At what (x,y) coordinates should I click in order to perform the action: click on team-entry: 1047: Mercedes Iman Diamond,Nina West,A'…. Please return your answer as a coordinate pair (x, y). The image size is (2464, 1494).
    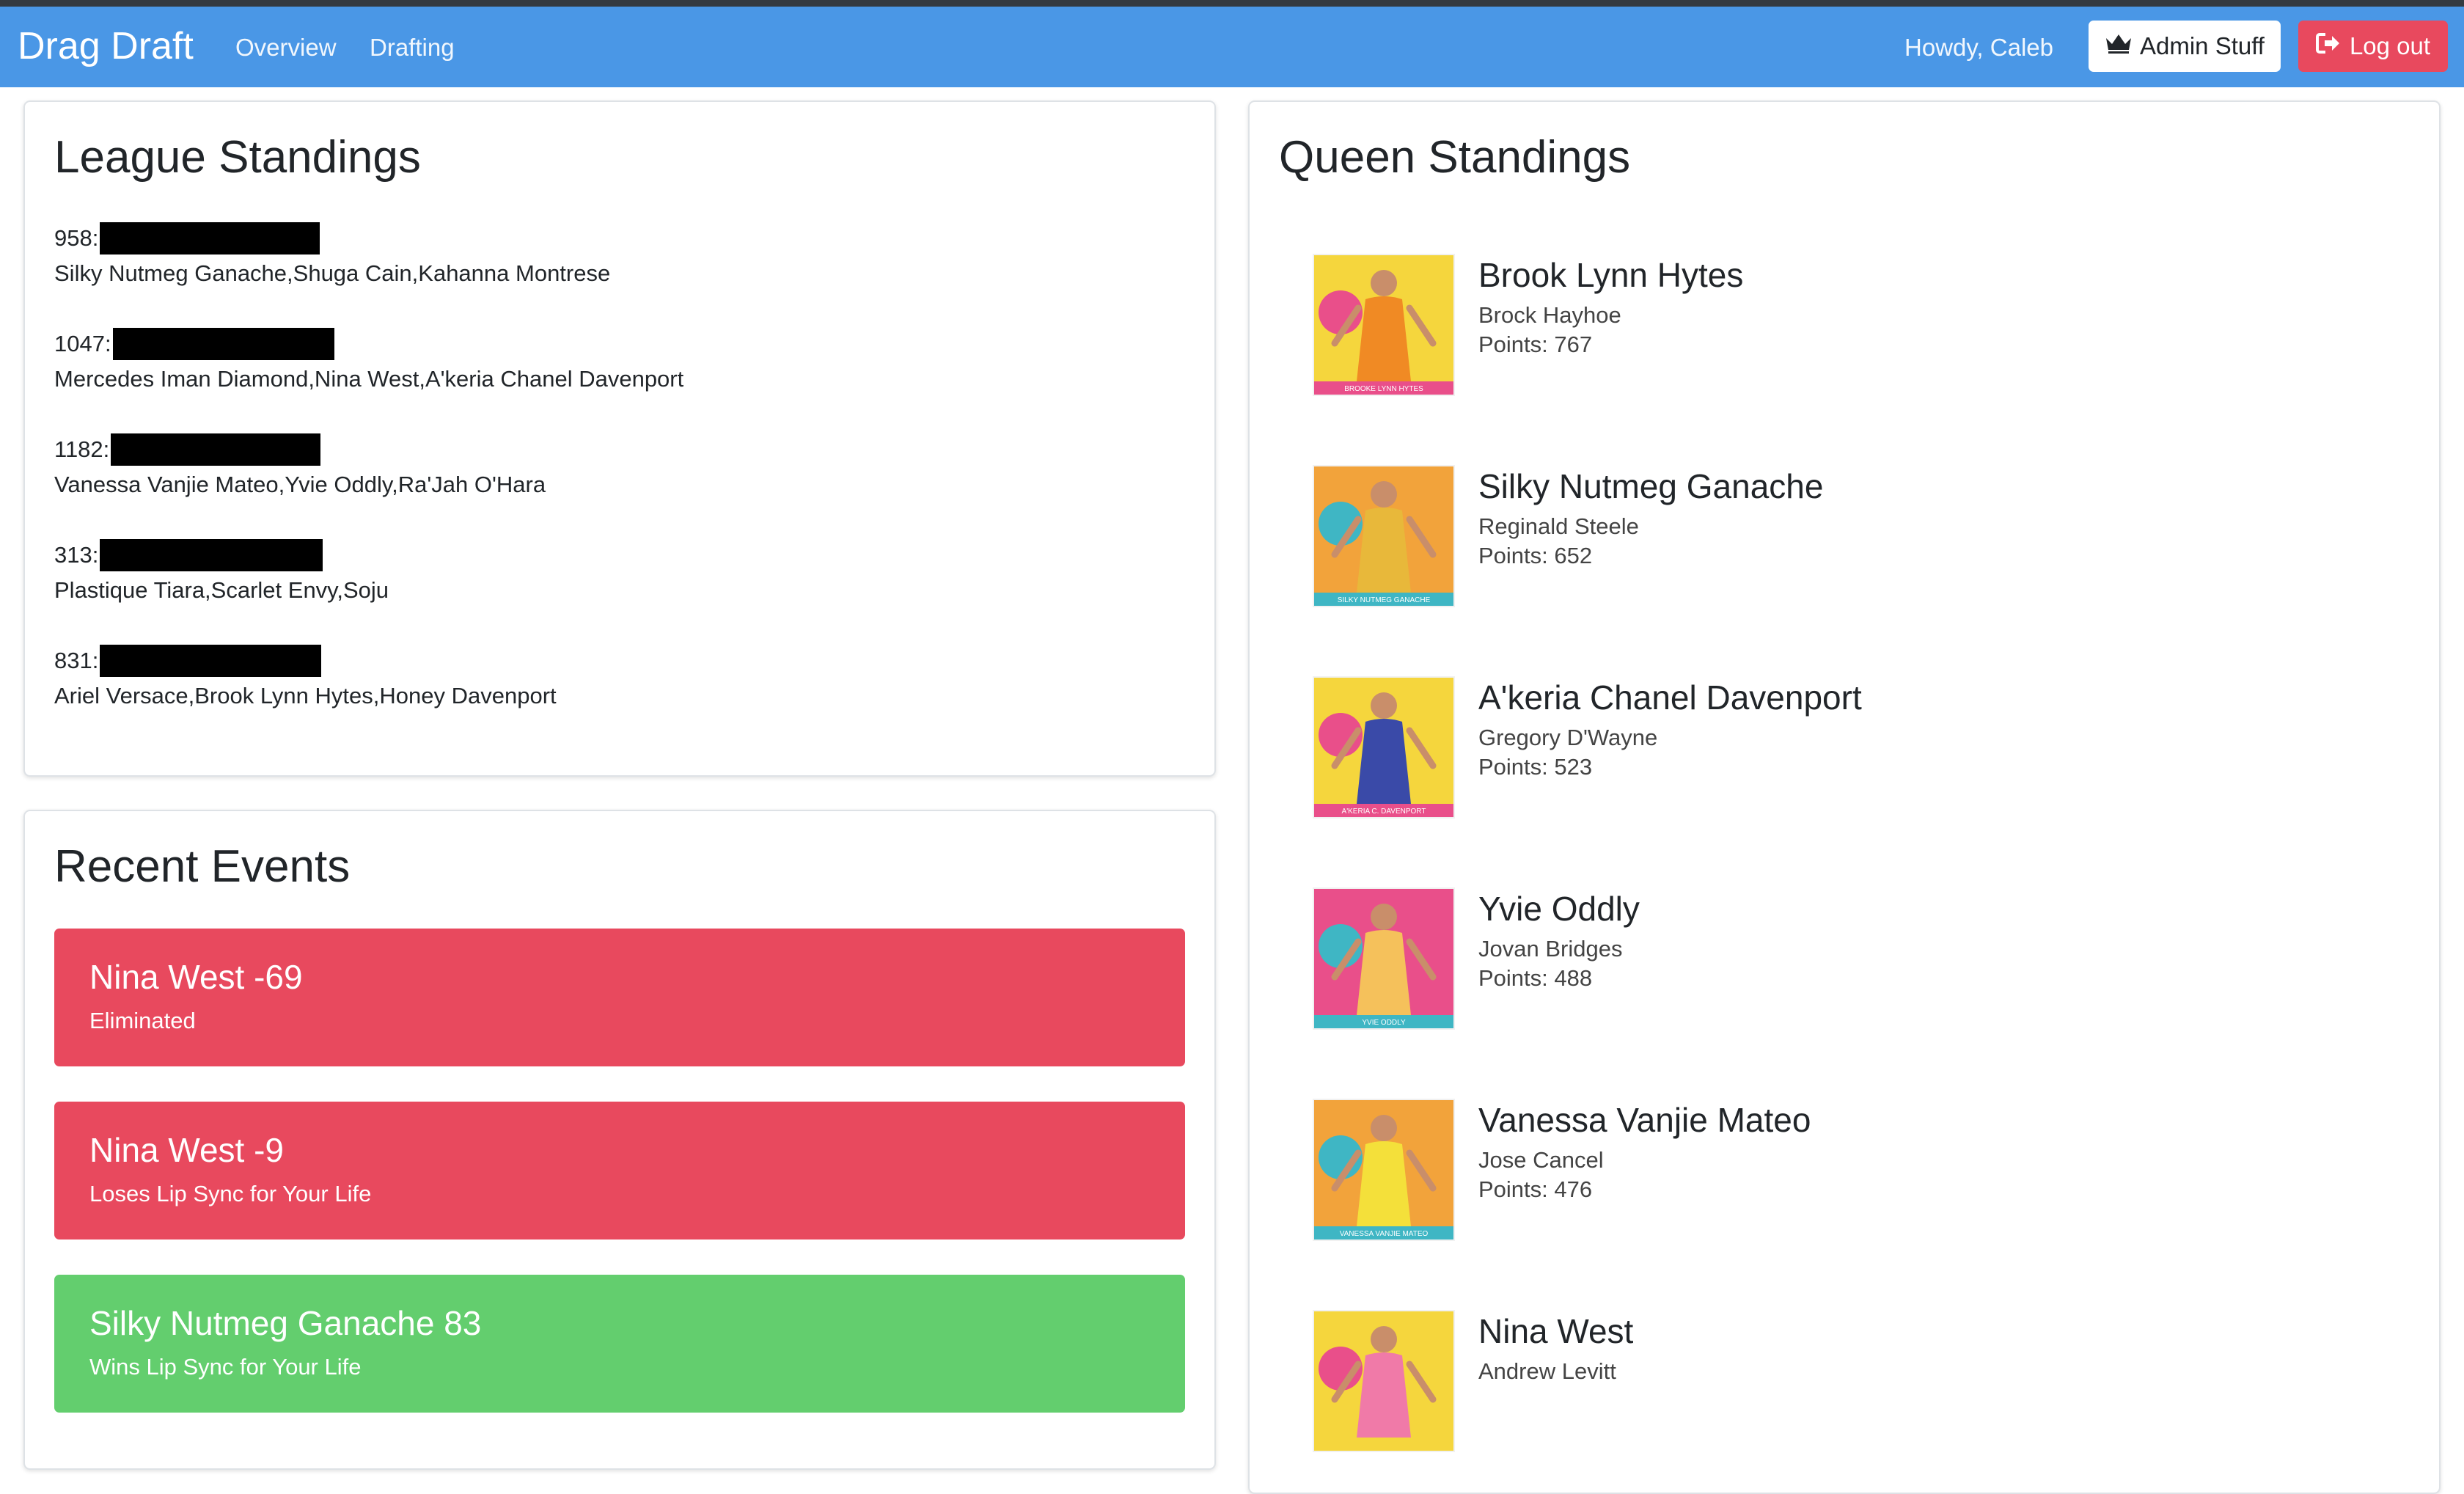
    Looking at the image, I should click on (368, 361).